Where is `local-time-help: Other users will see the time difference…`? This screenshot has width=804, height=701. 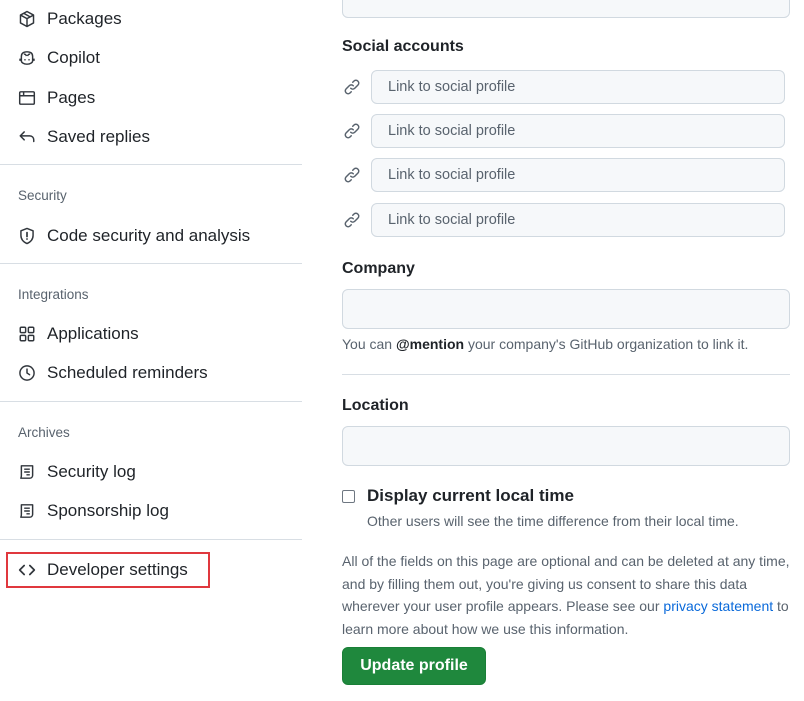 local-time-help: Other users will see the time difference… is located at coordinates (553, 521).